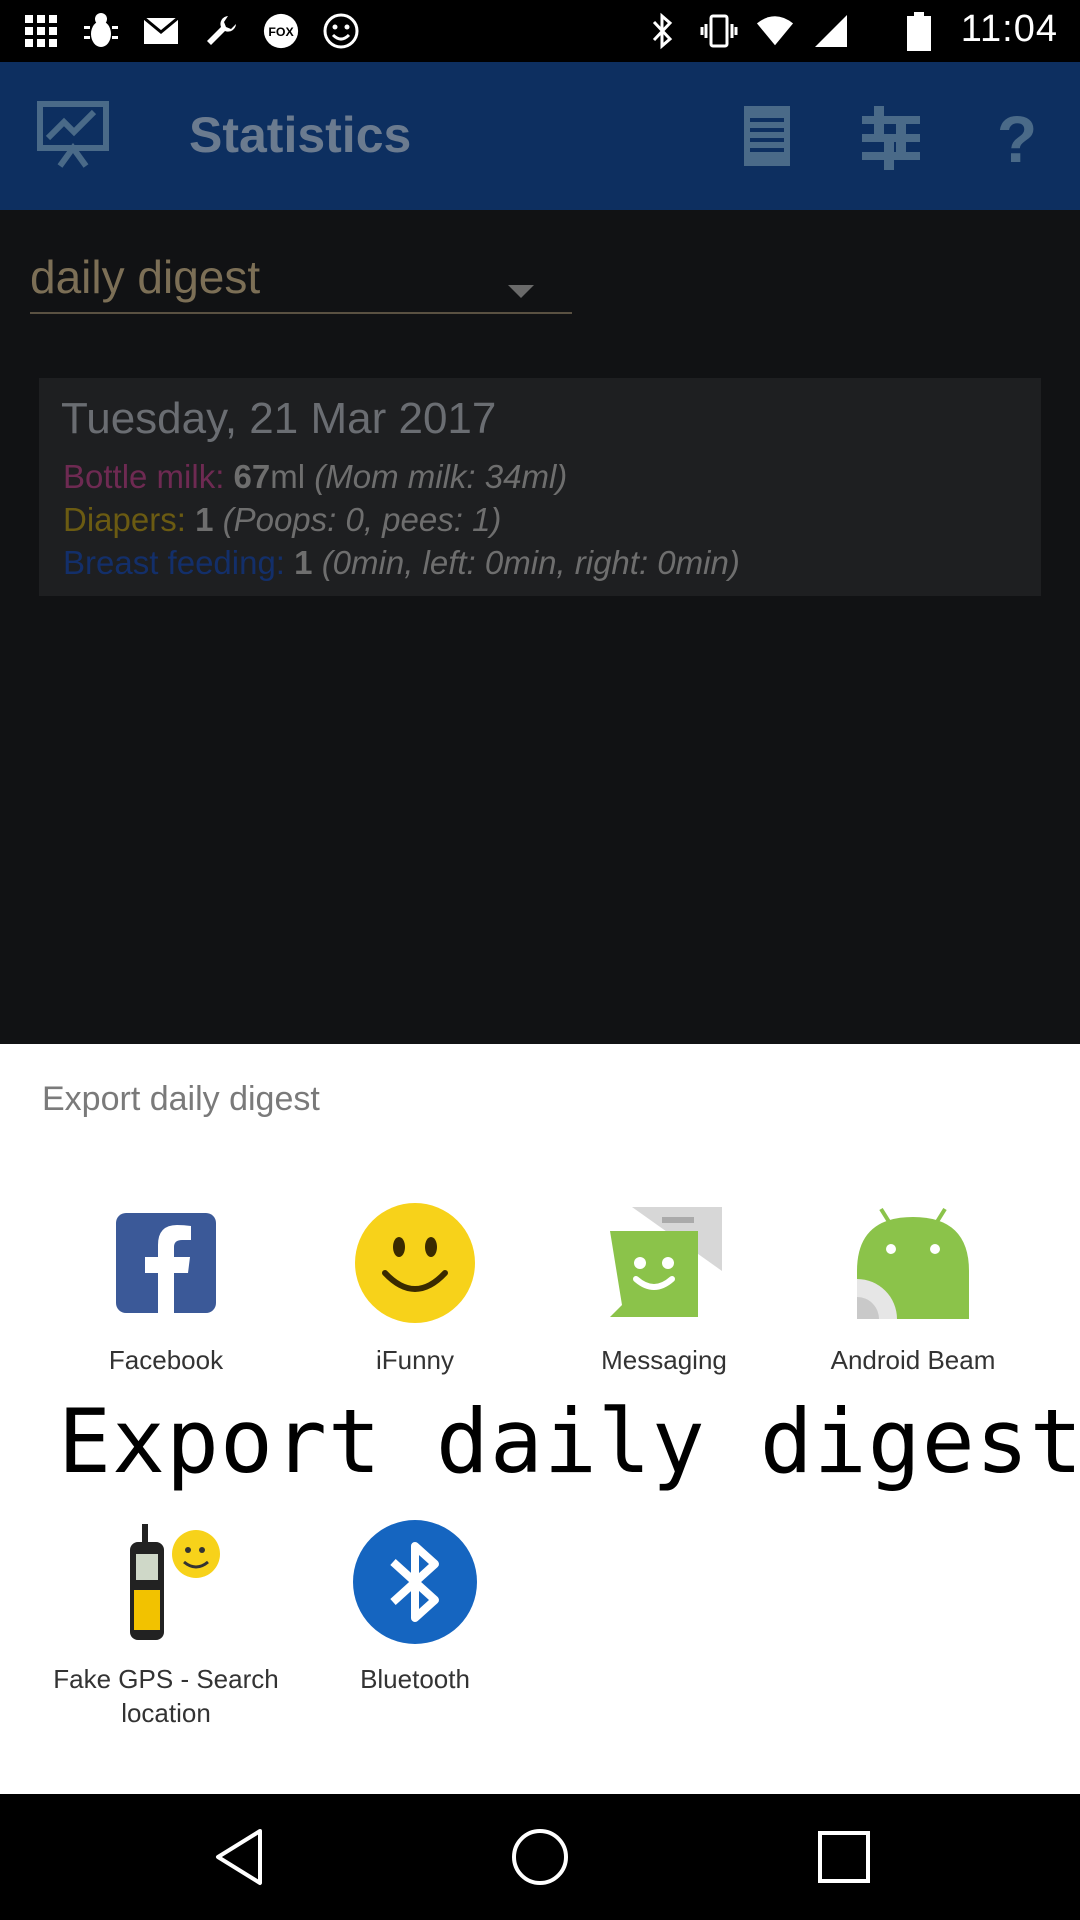 This screenshot has height=1920, width=1080. What do you see at coordinates (747, 31) in the screenshot?
I see `system-status-icons` at bounding box center [747, 31].